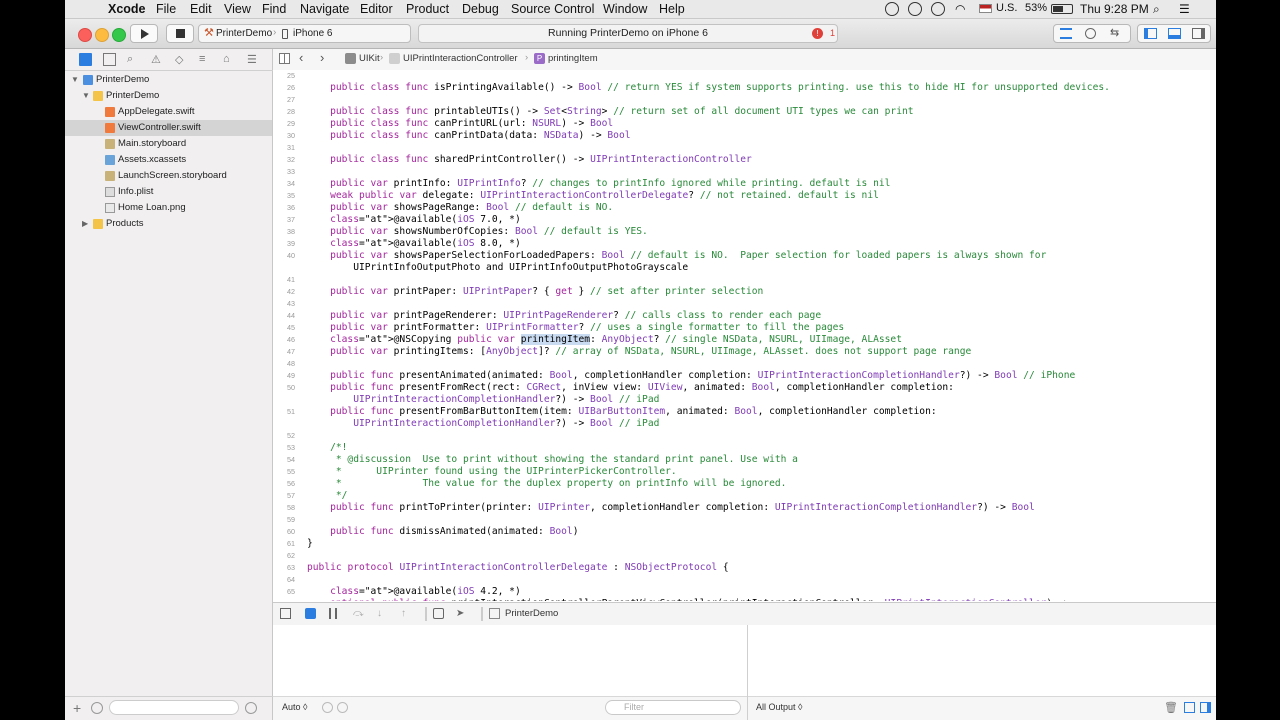  Describe the element at coordinates (985, 8) in the screenshot. I see `us-flag-icon` at that location.